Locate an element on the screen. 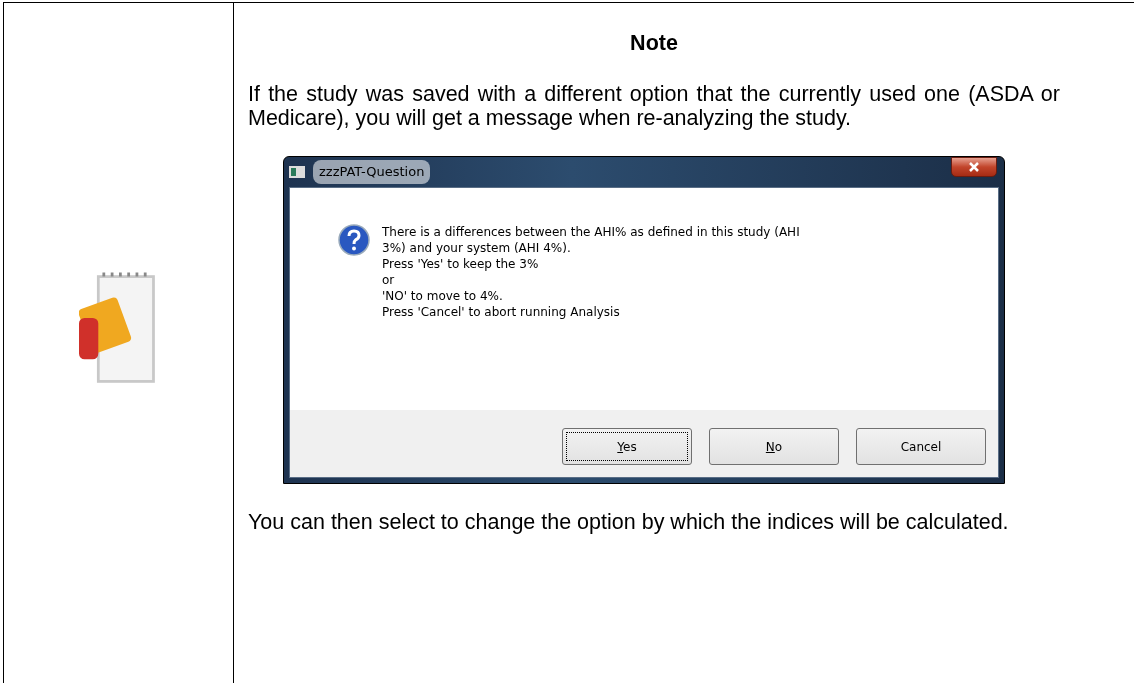  dialog-button: No is located at coordinates (774, 446).